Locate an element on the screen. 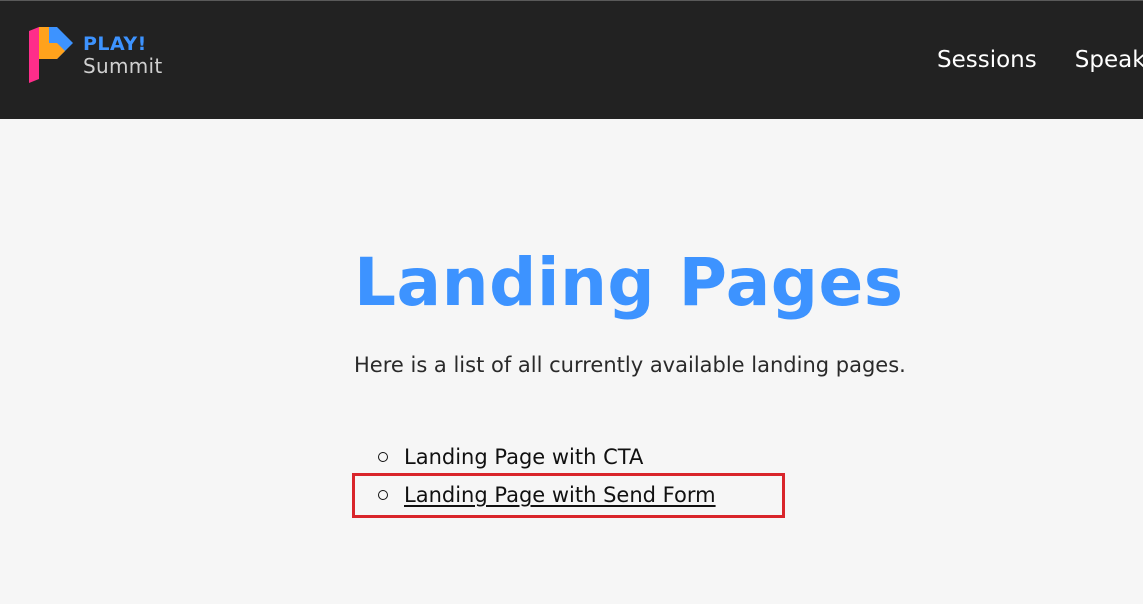 Image resolution: width=1143 pixels, height=604 pixels. play-summit-logo-icon is located at coordinates (51, 55).